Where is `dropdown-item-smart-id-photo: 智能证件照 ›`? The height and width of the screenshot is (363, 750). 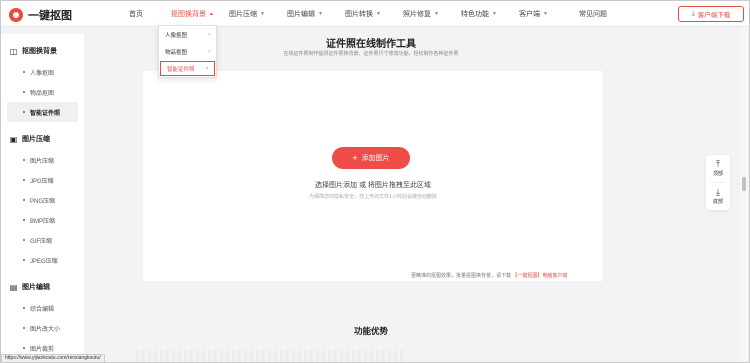 dropdown-item-smart-id-photo: 智能证件照 › is located at coordinates (187, 68).